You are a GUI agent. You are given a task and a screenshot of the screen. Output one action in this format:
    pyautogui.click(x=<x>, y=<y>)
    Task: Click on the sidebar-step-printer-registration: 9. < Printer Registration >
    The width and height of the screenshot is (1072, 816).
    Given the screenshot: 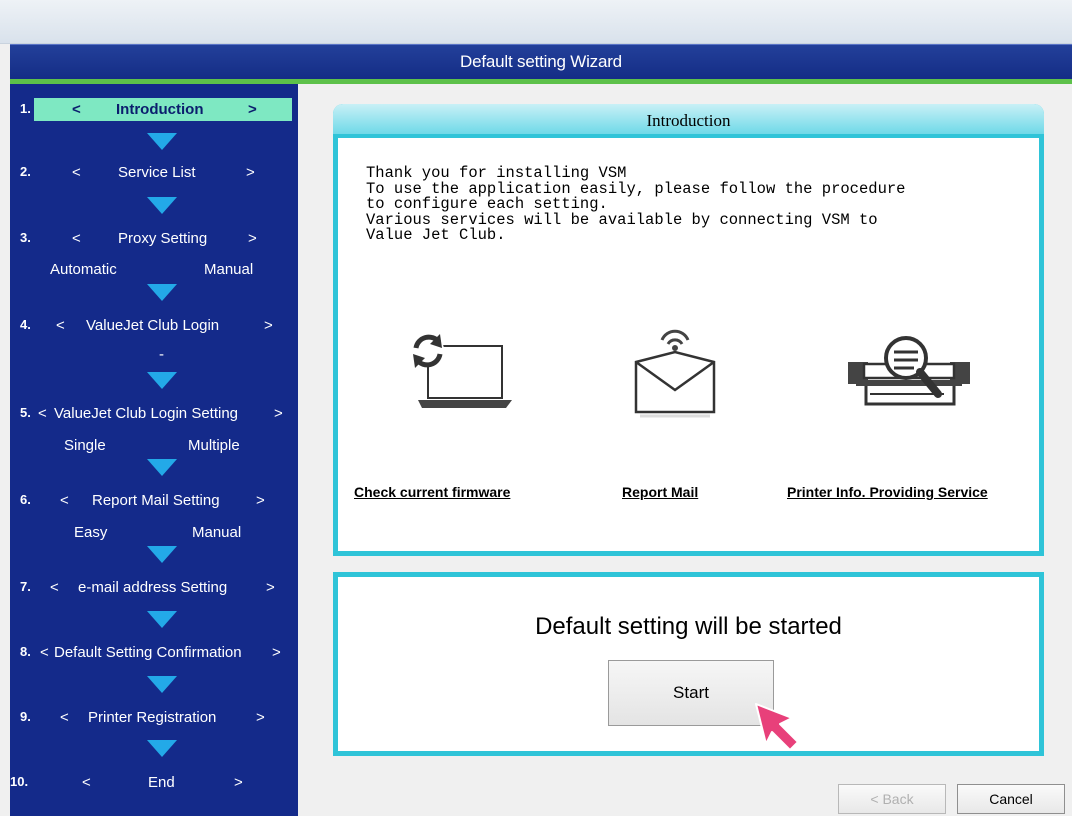 What is the action you would take?
    pyautogui.click(x=154, y=720)
    